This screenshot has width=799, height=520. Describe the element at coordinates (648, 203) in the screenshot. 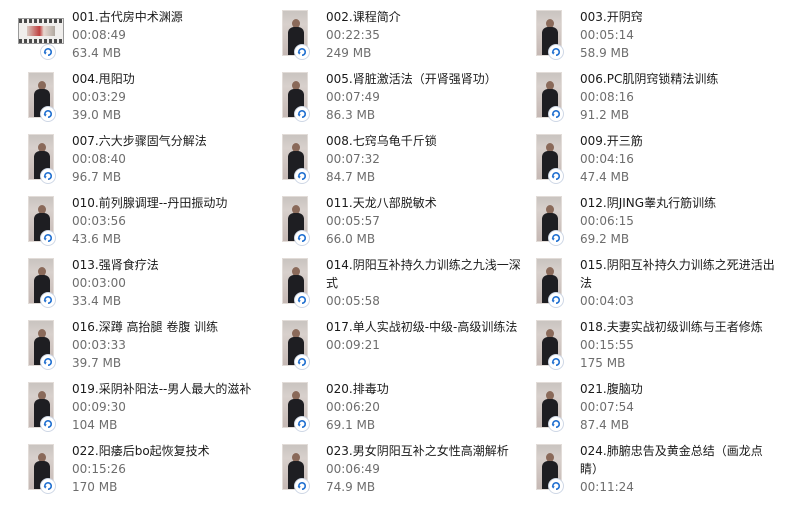

I see `file-name: 012.阴JING睾丸行筋训练` at that location.